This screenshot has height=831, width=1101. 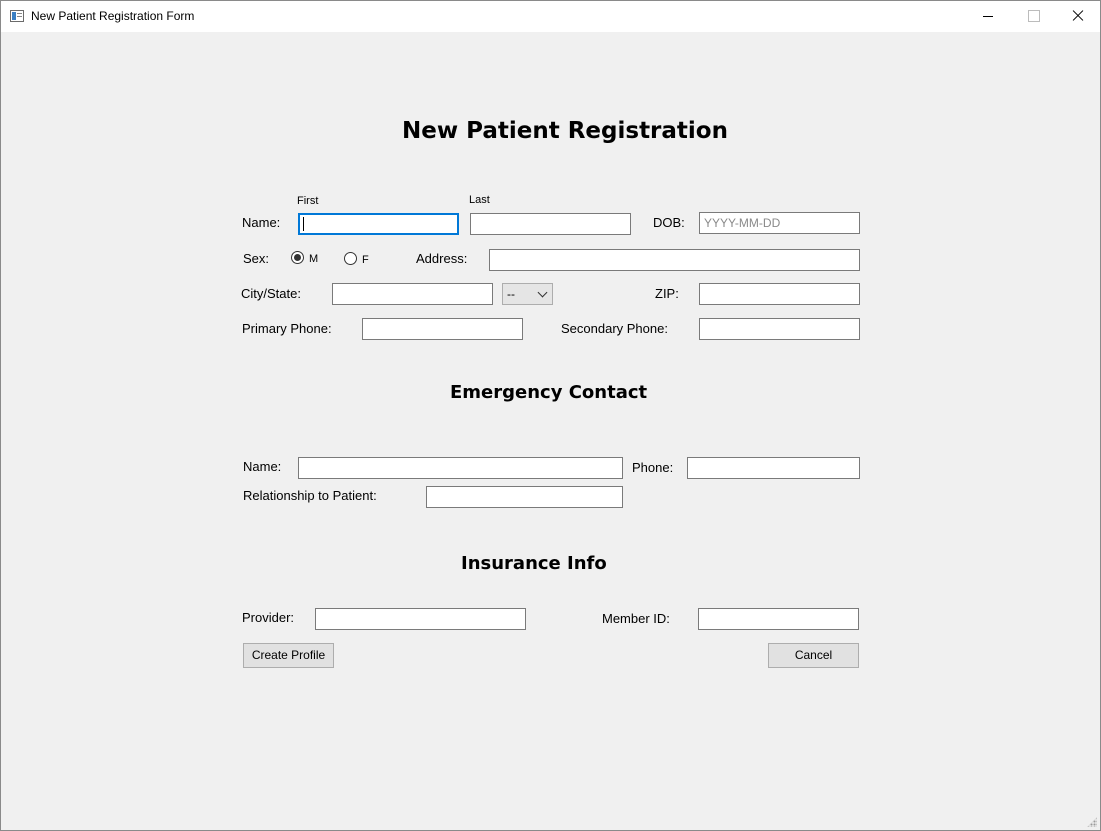 What do you see at coordinates (669, 222) in the screenshot?
I see `dob-label: DOB:` at bounding box center [669, 222].